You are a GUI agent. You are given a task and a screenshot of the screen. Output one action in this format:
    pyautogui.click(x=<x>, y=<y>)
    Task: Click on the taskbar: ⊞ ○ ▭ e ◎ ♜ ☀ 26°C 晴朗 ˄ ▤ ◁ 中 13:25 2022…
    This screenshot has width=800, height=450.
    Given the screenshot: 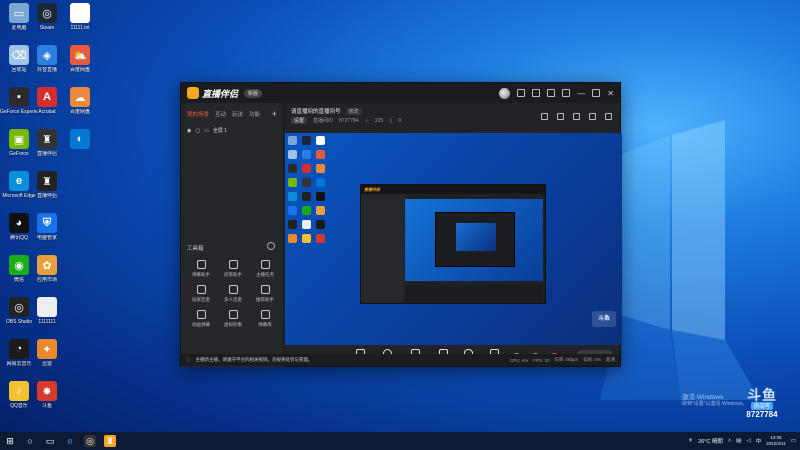 What is the action you would take?
    pyautogui.click(x=400, y=441)
    